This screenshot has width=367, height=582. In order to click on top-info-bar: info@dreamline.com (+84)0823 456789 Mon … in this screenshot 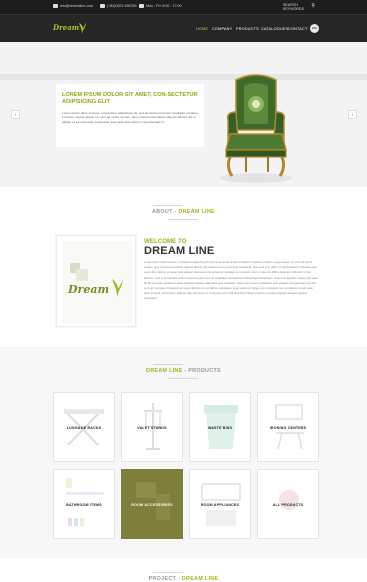, I will do `click(183, 7)`.